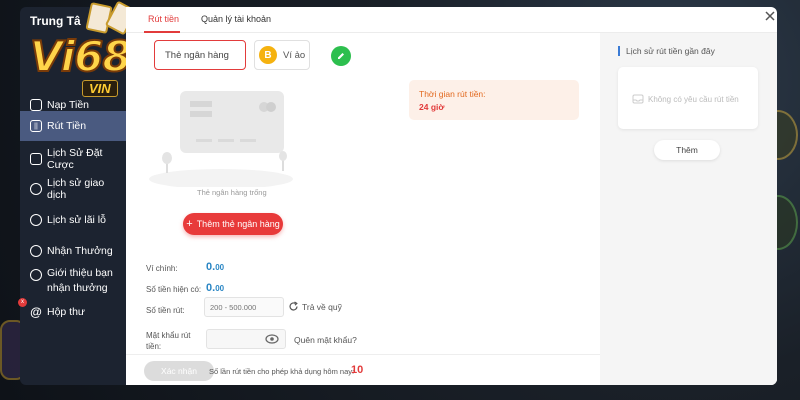  Describe the element at coordinates (238, 224) in the screenshot. I see `add-bank-label: Thêm thẻ ngân hàng` at that location.